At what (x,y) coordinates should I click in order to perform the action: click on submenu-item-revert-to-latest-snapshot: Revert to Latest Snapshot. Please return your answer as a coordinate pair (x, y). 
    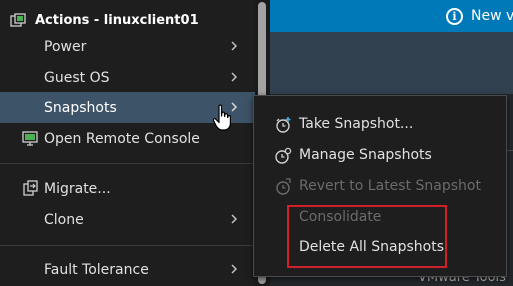
    Looking at the image, I should click on (380, 186).